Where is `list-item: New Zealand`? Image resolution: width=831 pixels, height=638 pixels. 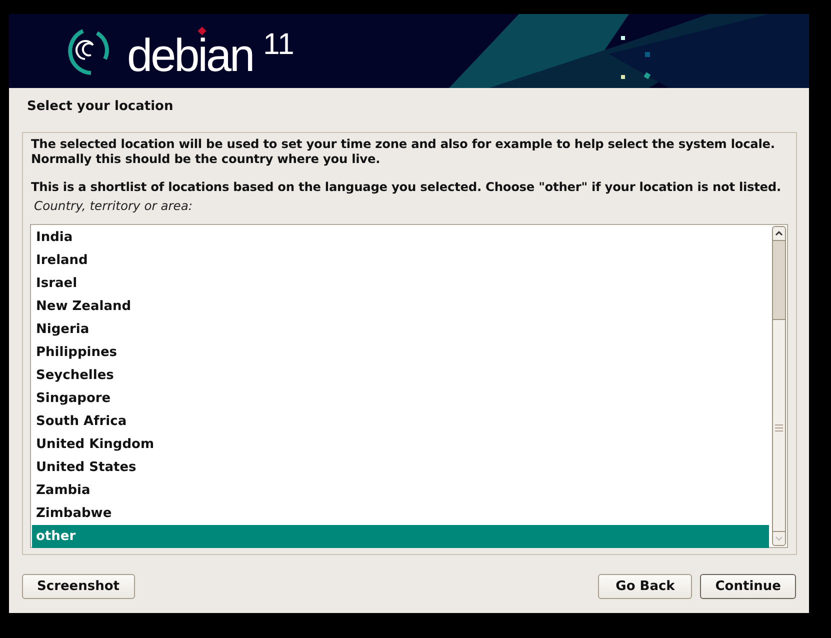
list-item: New Zealand is located at coordinates (400, 306).